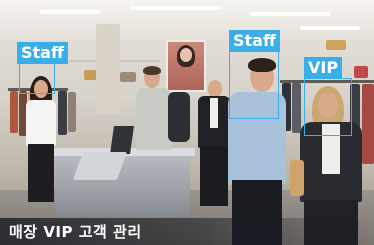  What do you see at coordinates (42, 53) in the screenshot?
I see `staff-left-label: Staff` at bounding box center [42, 53].